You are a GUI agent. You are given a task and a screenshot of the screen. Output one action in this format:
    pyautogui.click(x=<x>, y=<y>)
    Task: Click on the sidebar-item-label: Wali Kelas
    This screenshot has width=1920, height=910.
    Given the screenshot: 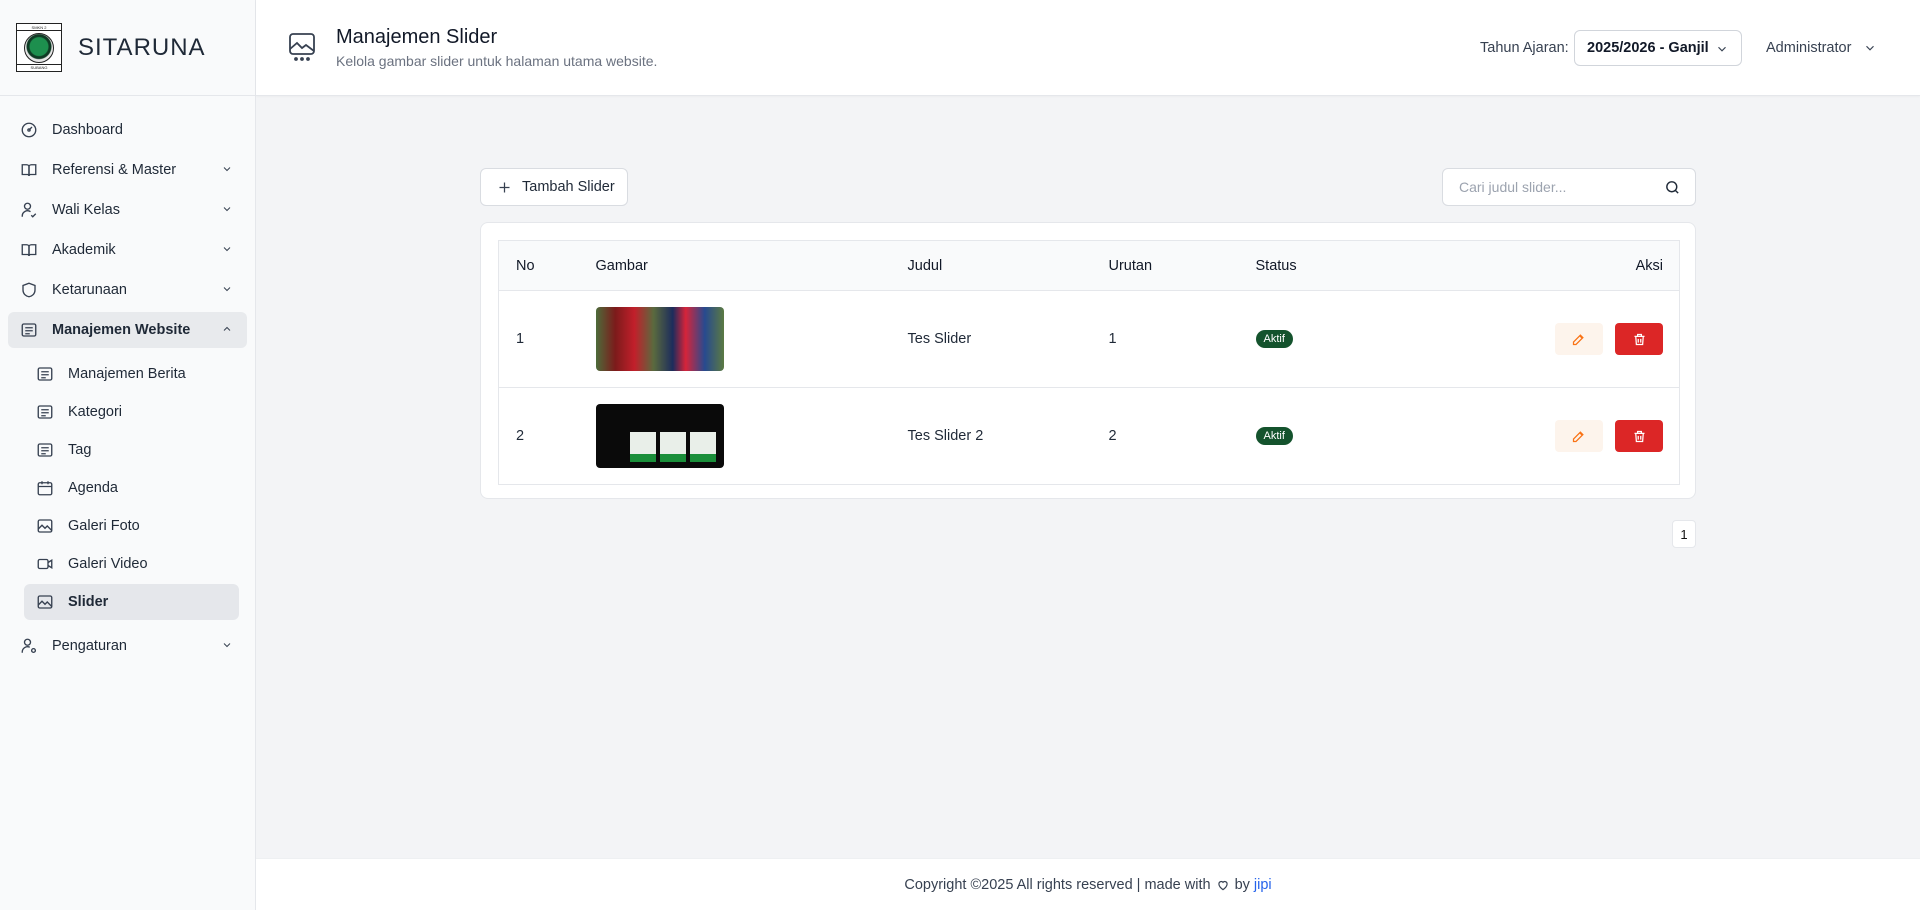 What is the action you would take?
    pyautogui.click(x=86, y=210)
    